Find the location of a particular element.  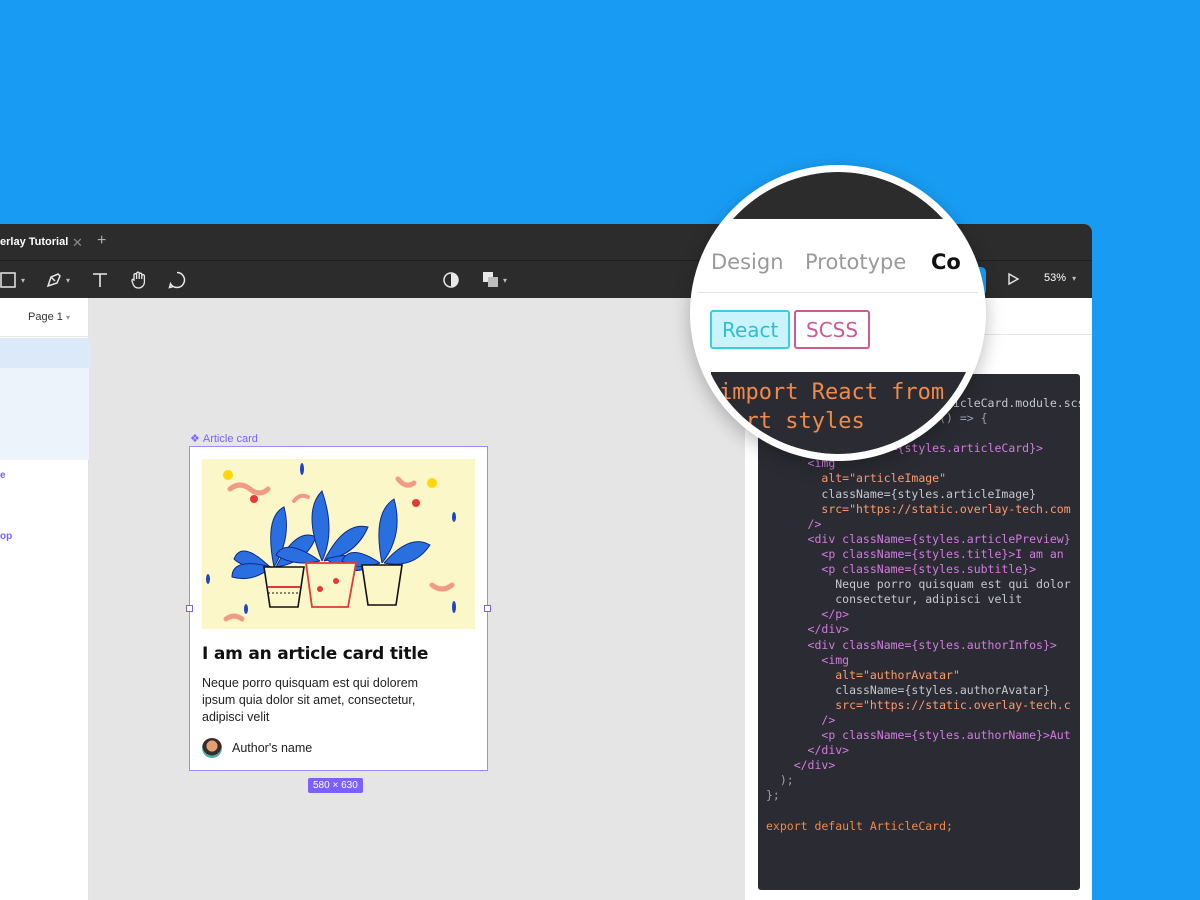

code-line: import React from is located at coordinates (832, 392).